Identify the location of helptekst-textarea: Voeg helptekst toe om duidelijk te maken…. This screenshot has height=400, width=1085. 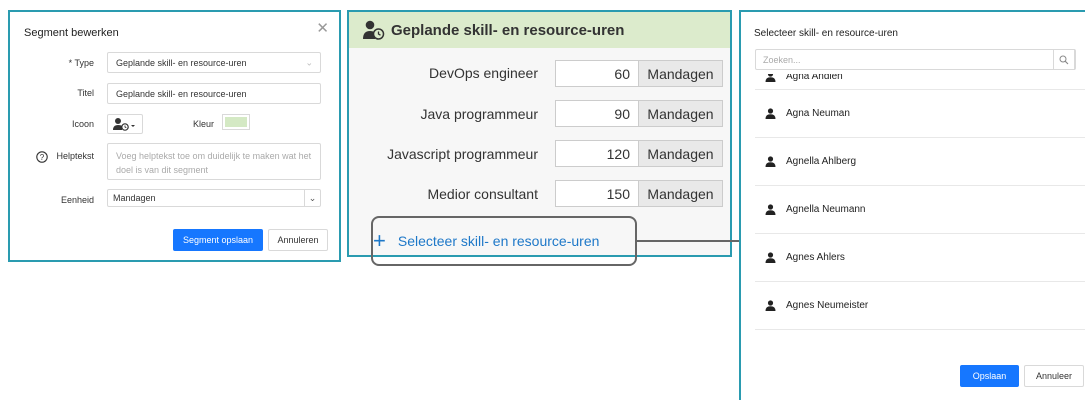
(214, 161).